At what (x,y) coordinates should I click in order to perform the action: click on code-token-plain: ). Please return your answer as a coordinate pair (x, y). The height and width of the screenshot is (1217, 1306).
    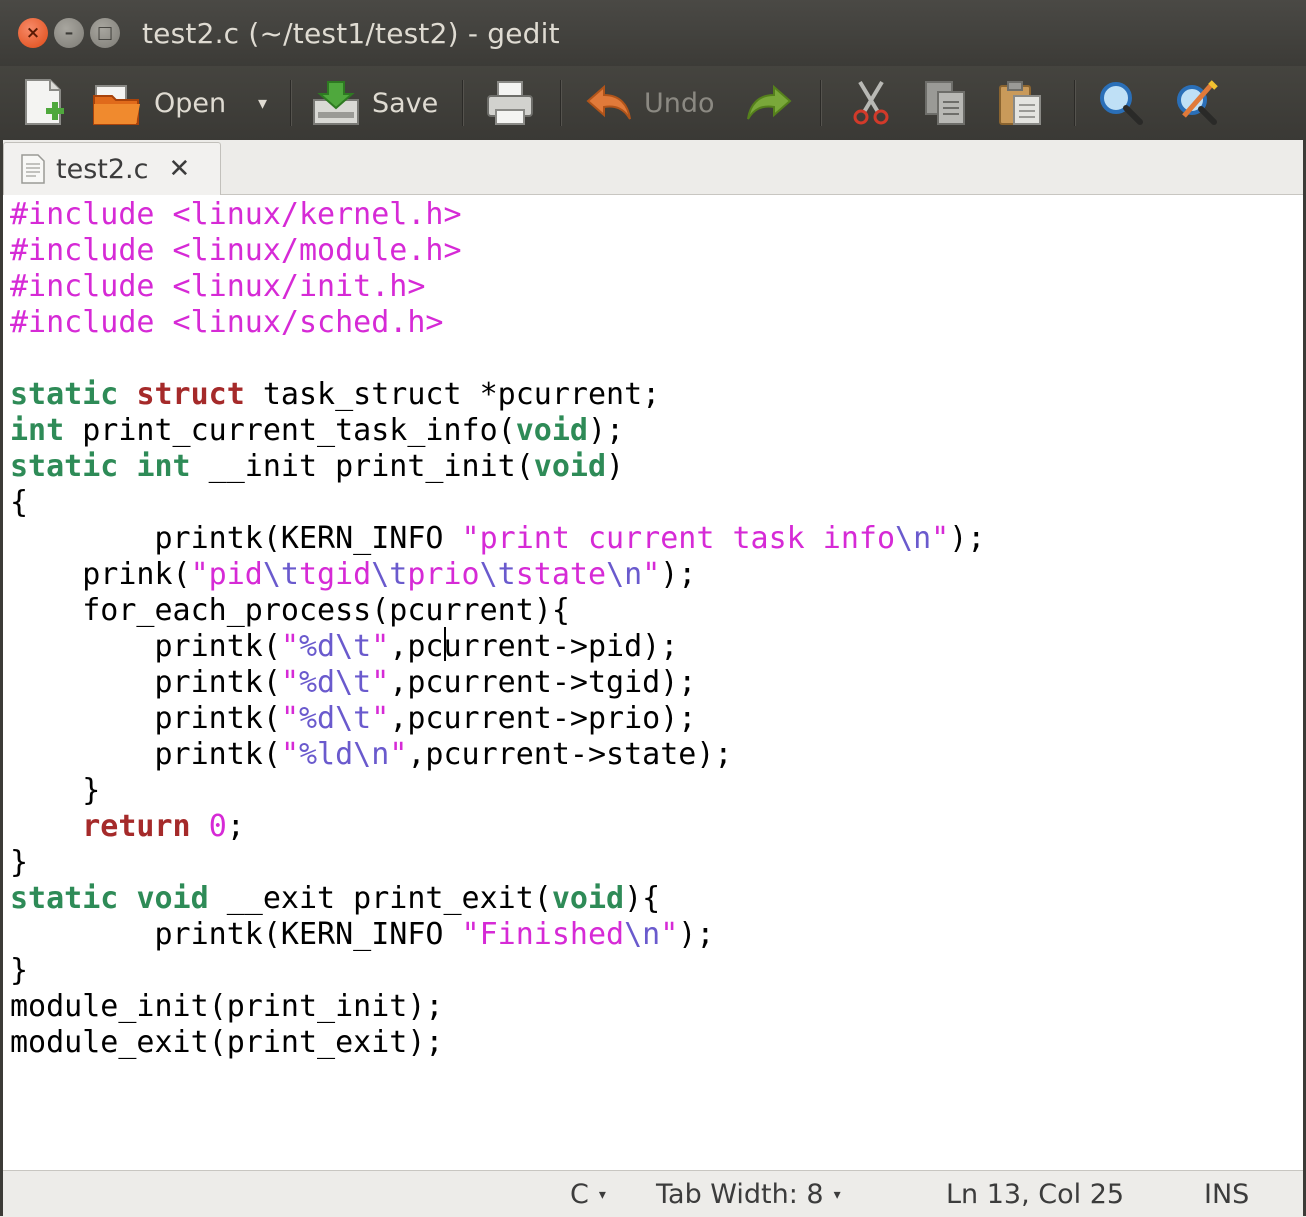
    Looking at the image, I should click on (615, 466).